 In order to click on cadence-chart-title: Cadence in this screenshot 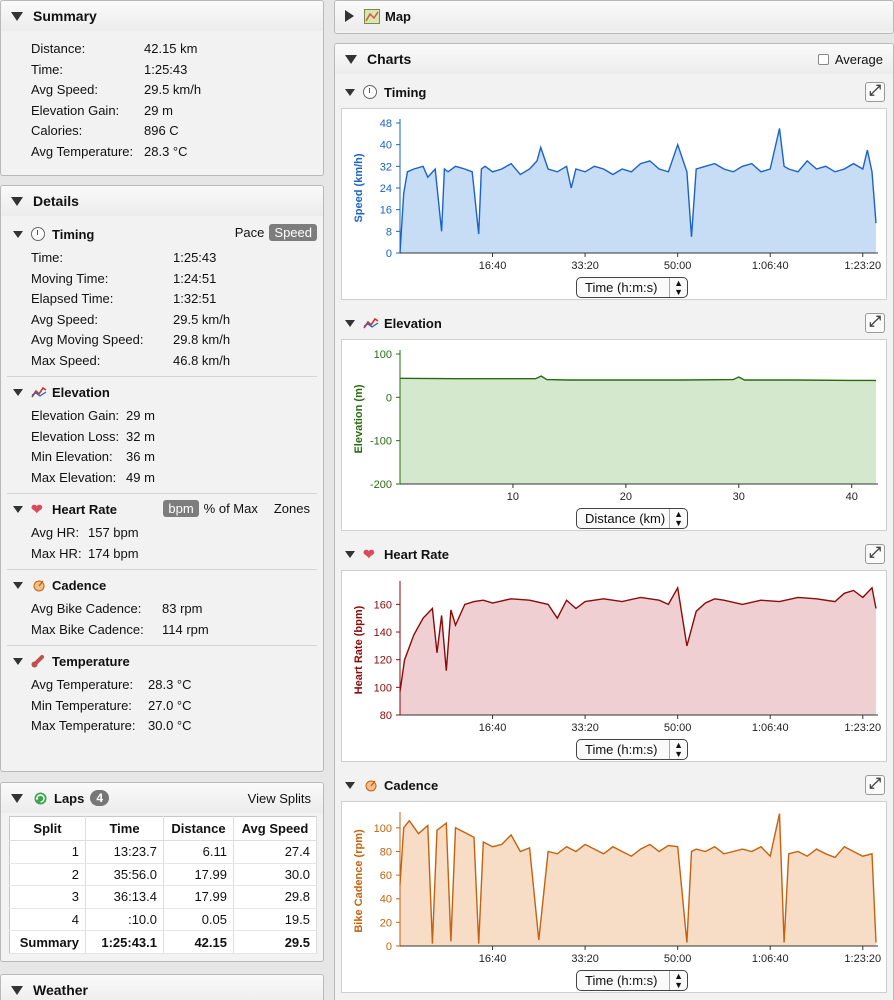, I will do `click(411, 785)`.